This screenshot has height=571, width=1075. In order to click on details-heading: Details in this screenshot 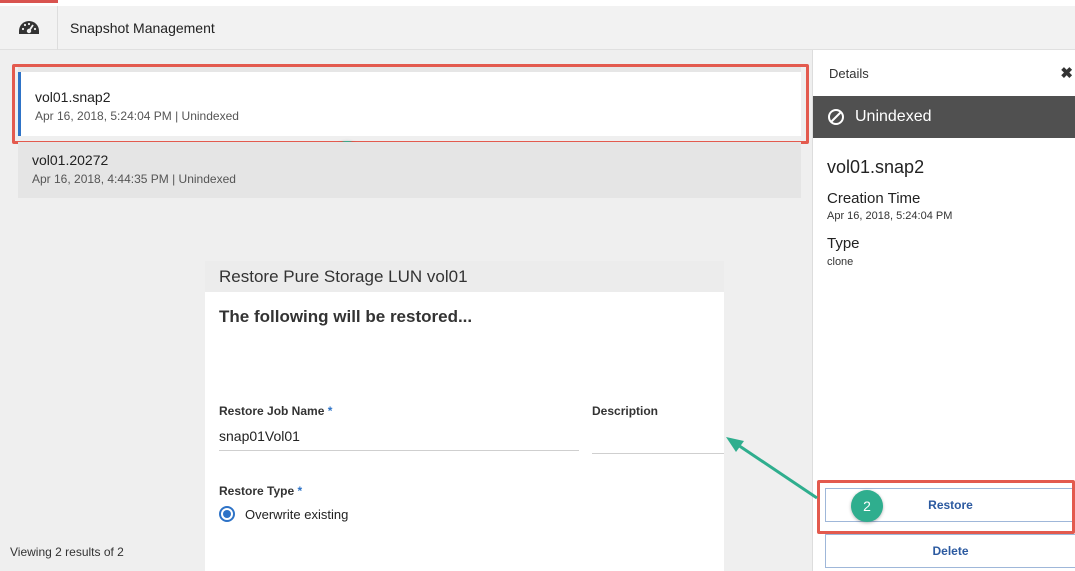, I will do `click(849, 73)`.